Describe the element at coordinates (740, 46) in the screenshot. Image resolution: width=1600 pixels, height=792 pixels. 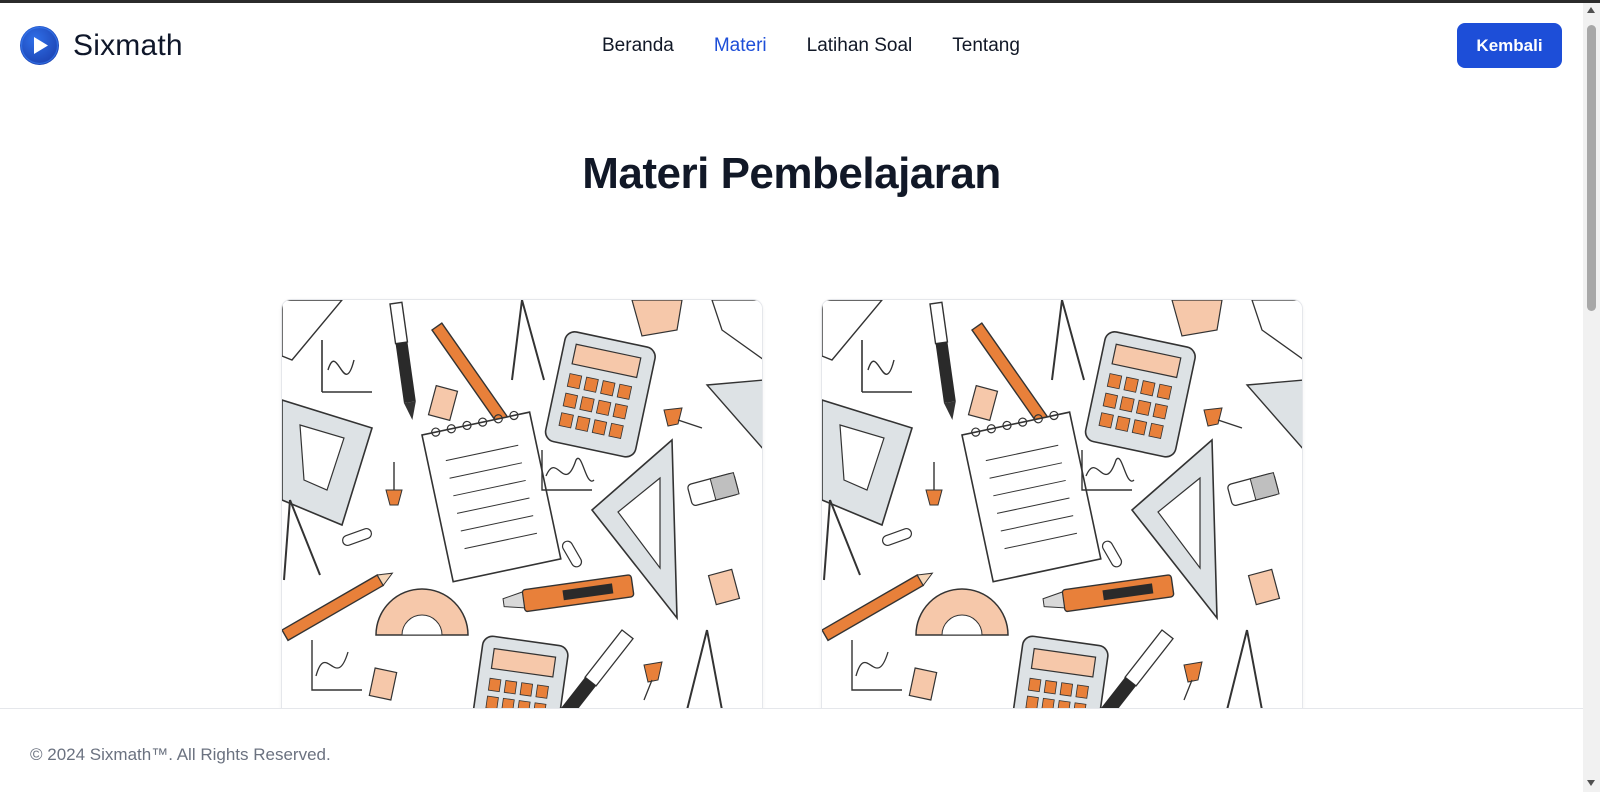
I see `nav-materi: Materi` at that location.